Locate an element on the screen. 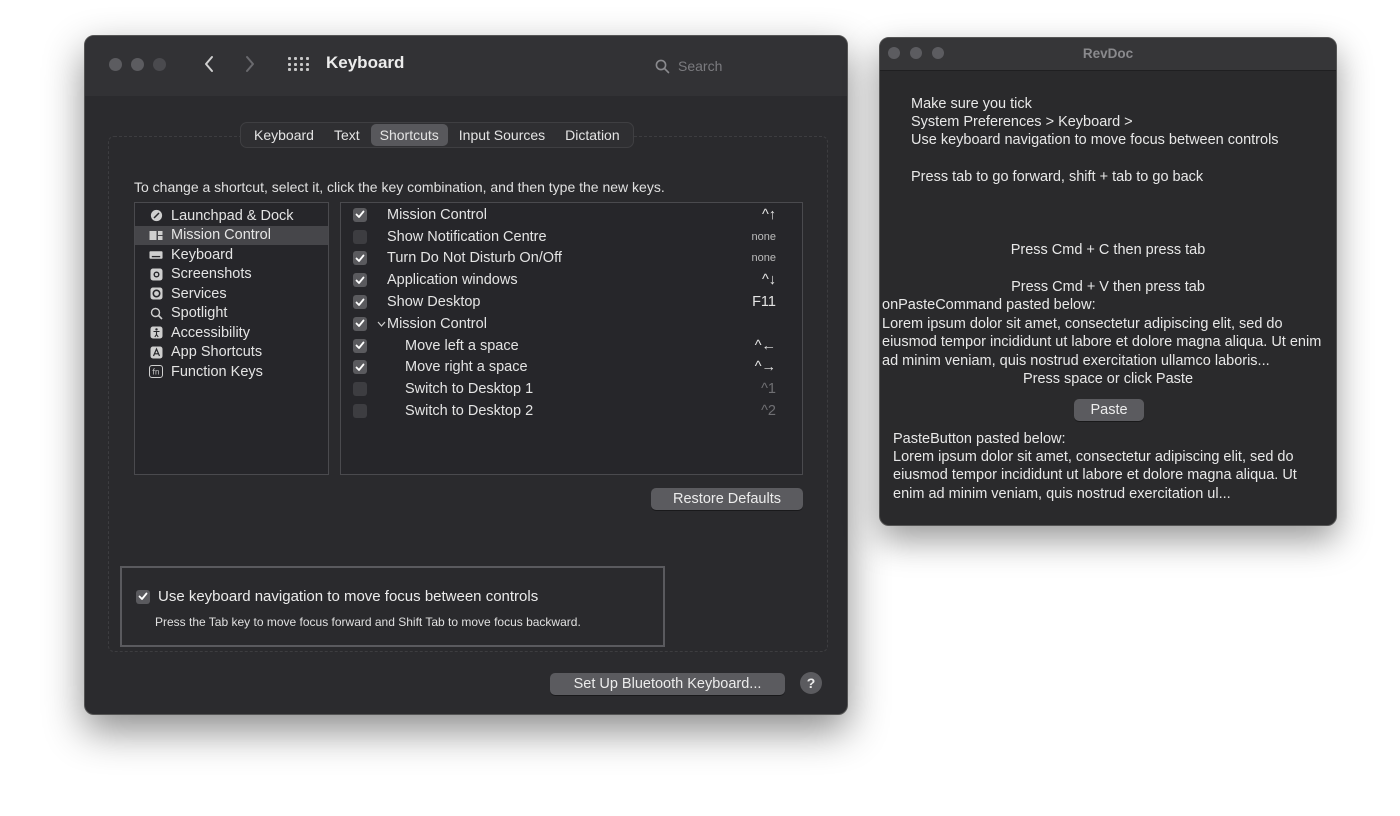 The width and height of the screenshot is (1400, 816). accessibility-icon is located at coordinates (156, 332).